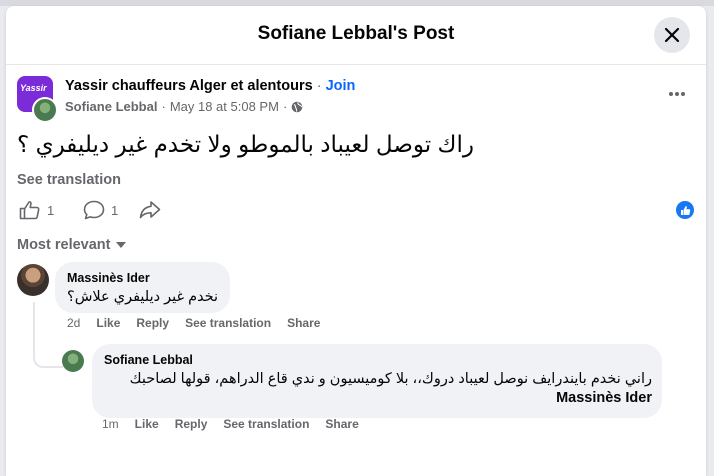 The width and height of the screenshot is (714, 476). What do you see at coordinates (191, 424) in the screenshot?
I see `reply-reply-button: Reply` at bounding box center [191, 424].